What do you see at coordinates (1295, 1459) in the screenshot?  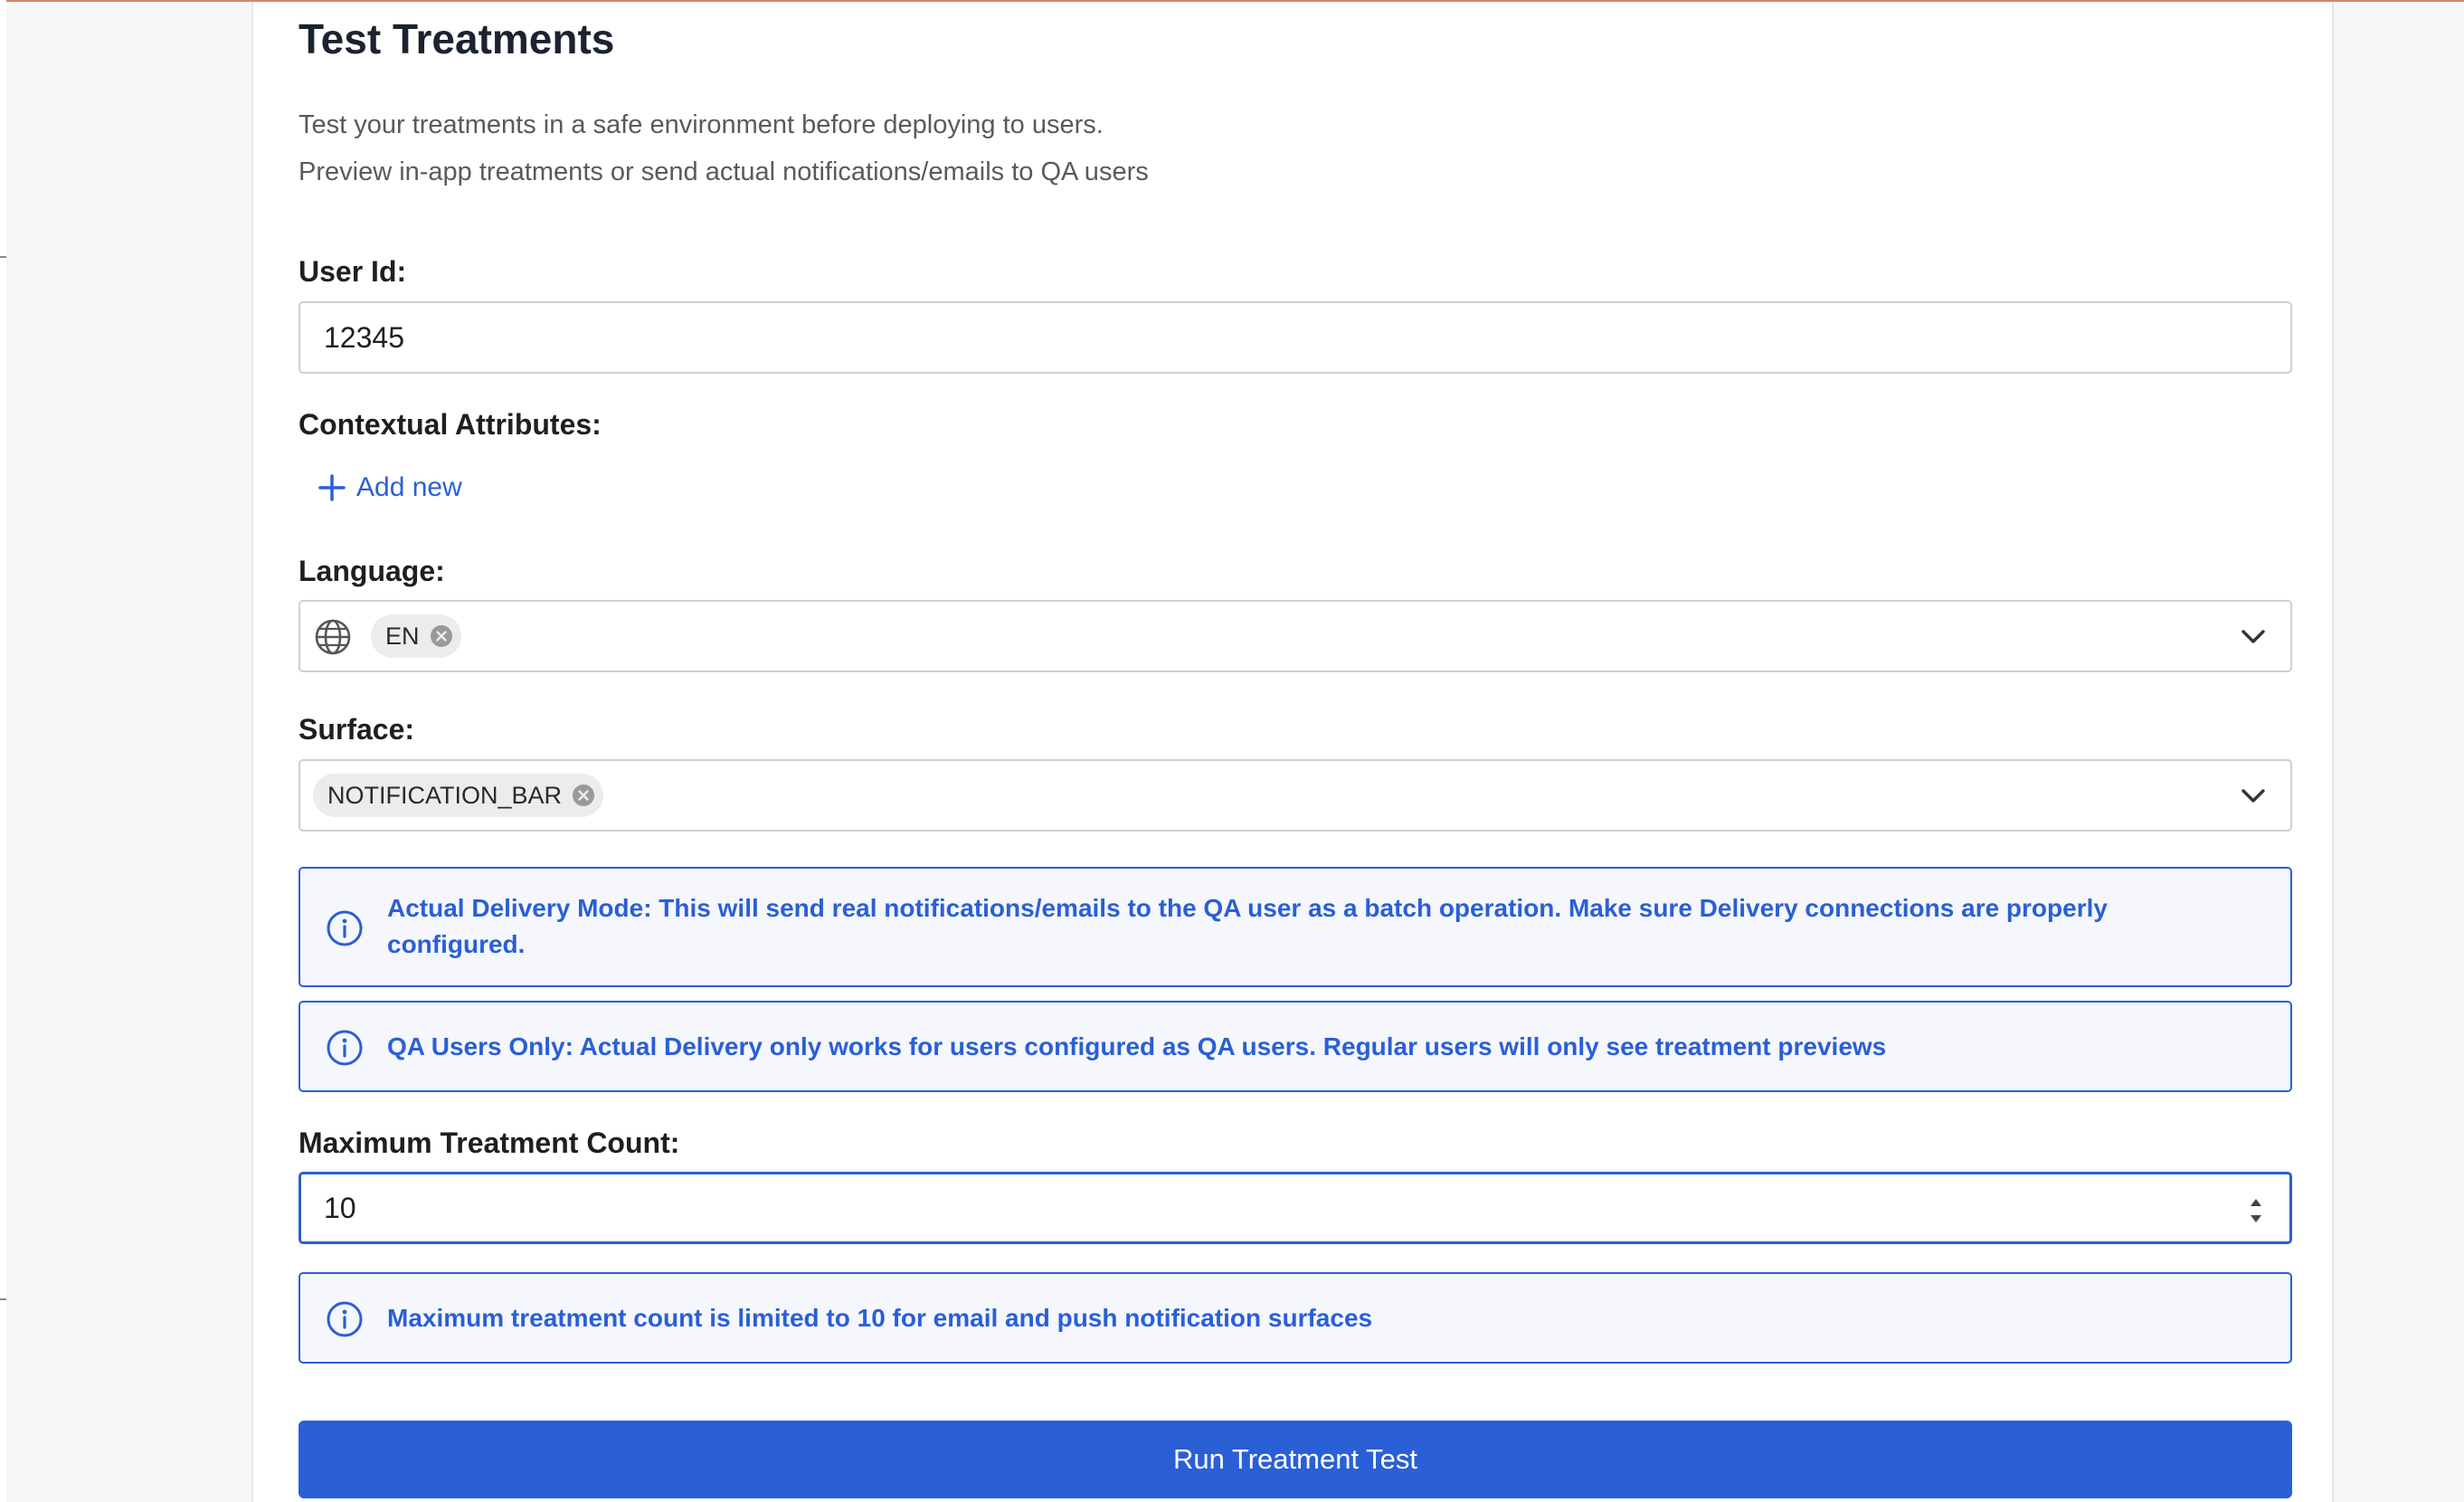 I see `run-treatment-test-button: Run Treatment Test` at bounding box center [1295, 1459].